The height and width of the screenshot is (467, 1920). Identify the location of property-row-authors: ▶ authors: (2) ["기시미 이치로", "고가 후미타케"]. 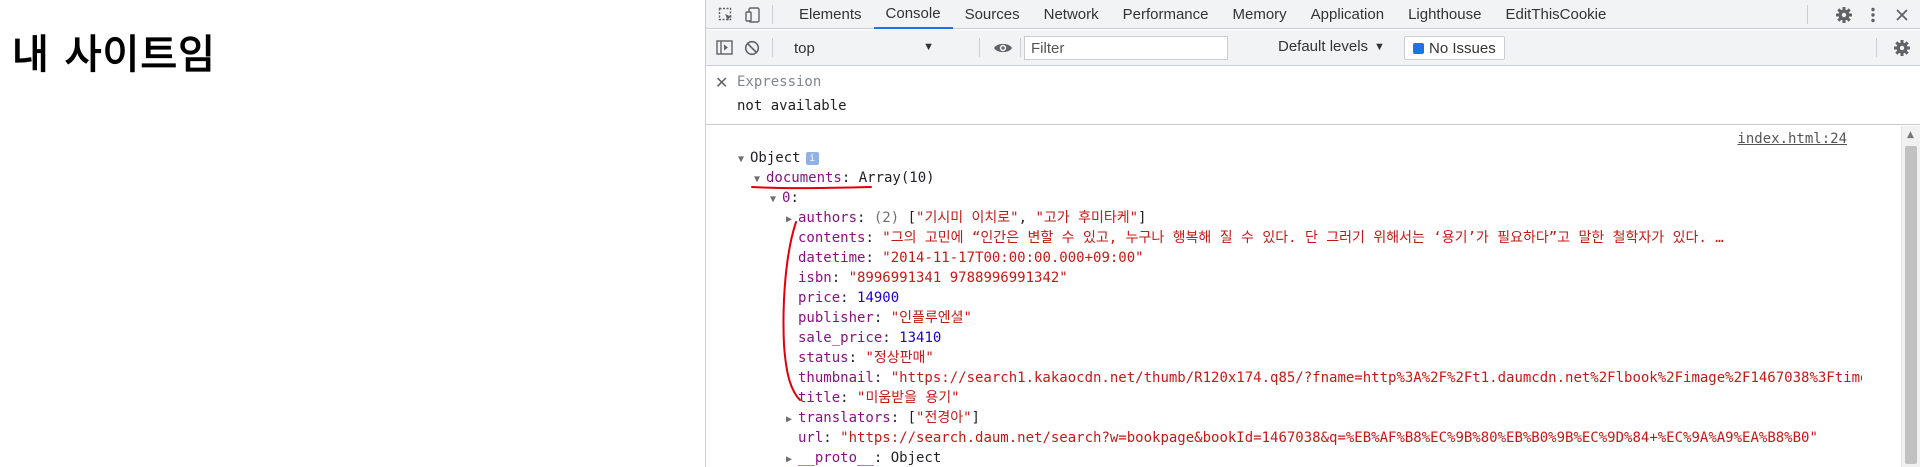
(1324, 218).